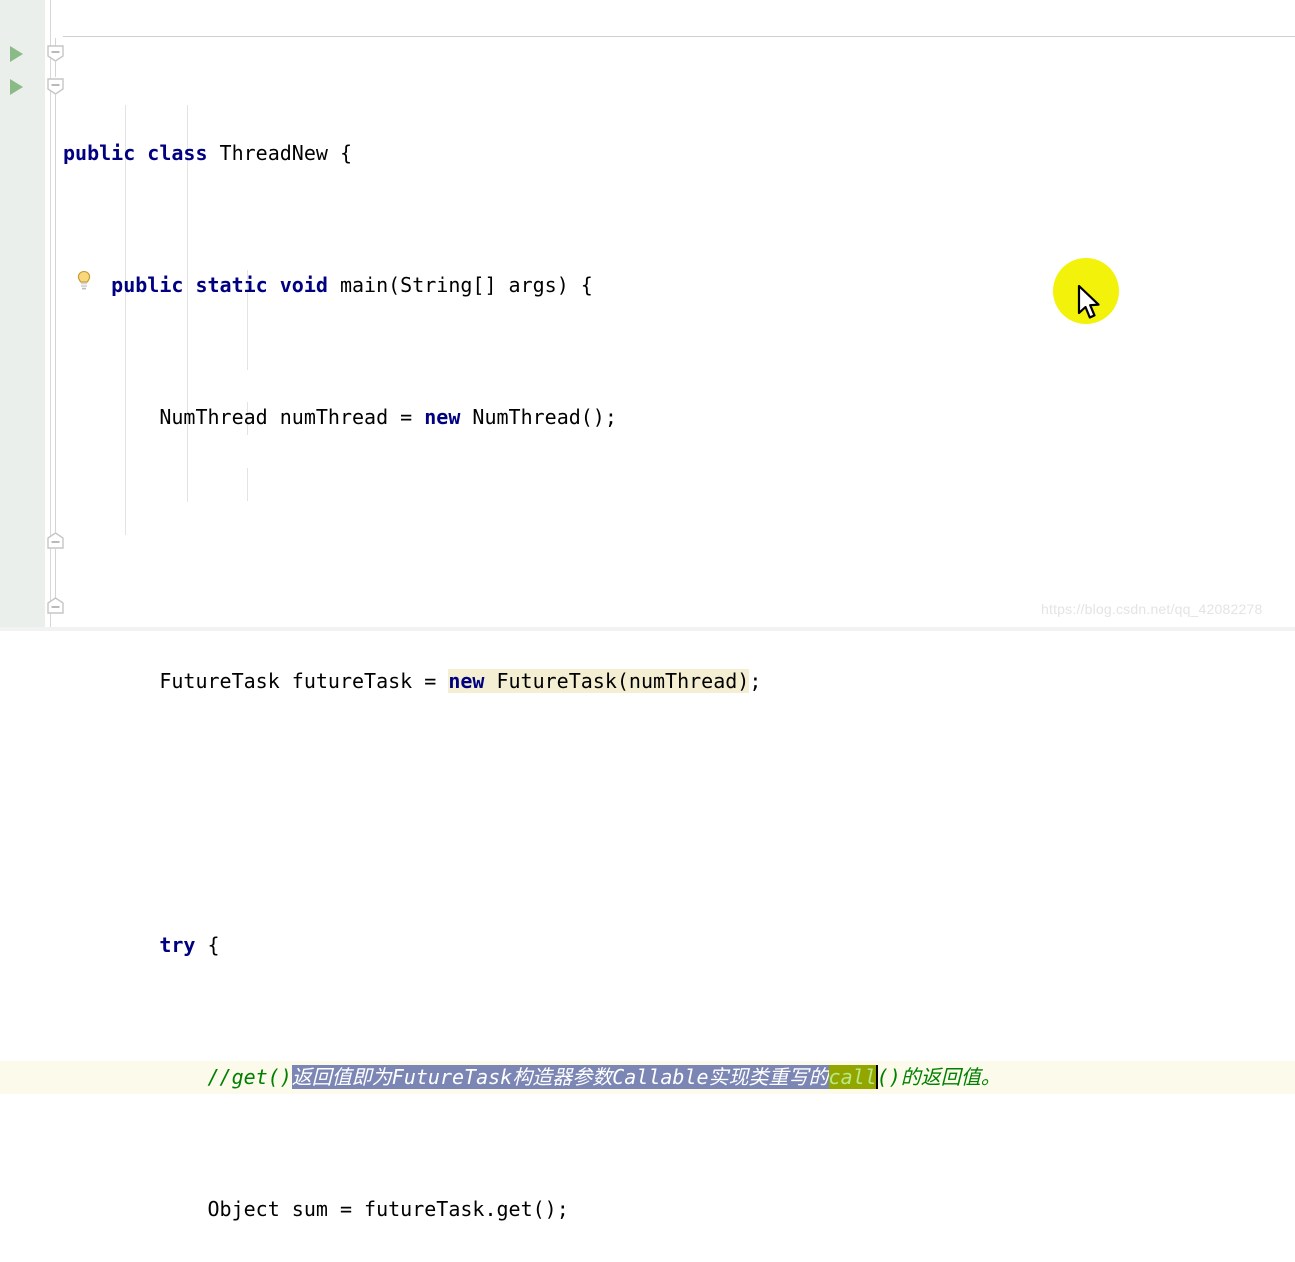 The image size is (1295, 1262). I want to click on code-line: public static void main(String[] args) {, so click(647, 285).